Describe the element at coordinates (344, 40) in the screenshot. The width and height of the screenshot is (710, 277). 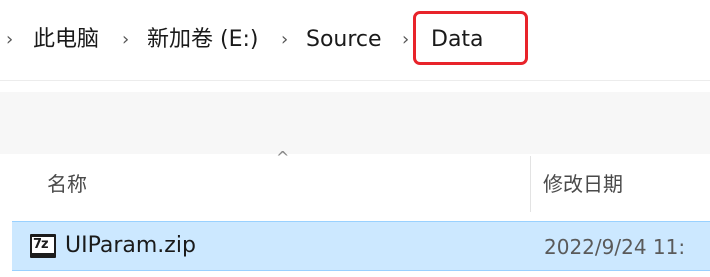
I see `breadcrumb-item-source: Source` at that location.